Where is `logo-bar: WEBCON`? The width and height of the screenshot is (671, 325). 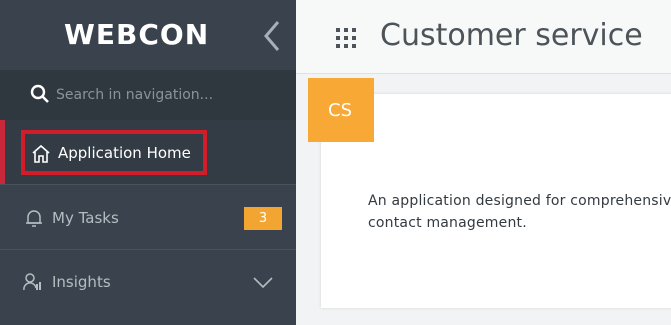 logo-bar: WEBCON is located at coordinates (148, 35).